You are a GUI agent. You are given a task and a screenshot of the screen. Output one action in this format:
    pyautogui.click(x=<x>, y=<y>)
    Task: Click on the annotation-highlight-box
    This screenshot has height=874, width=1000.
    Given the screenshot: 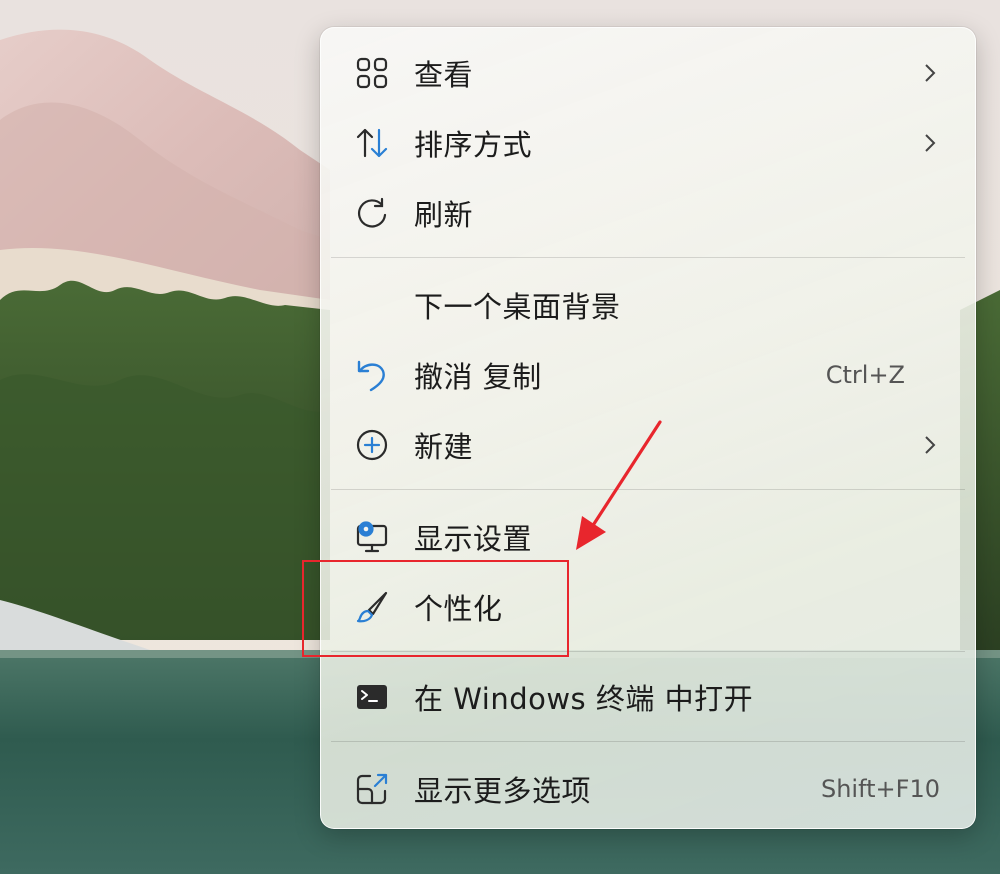 What is the action you would take?
    pyautogui.click(x=435, y=608)
    